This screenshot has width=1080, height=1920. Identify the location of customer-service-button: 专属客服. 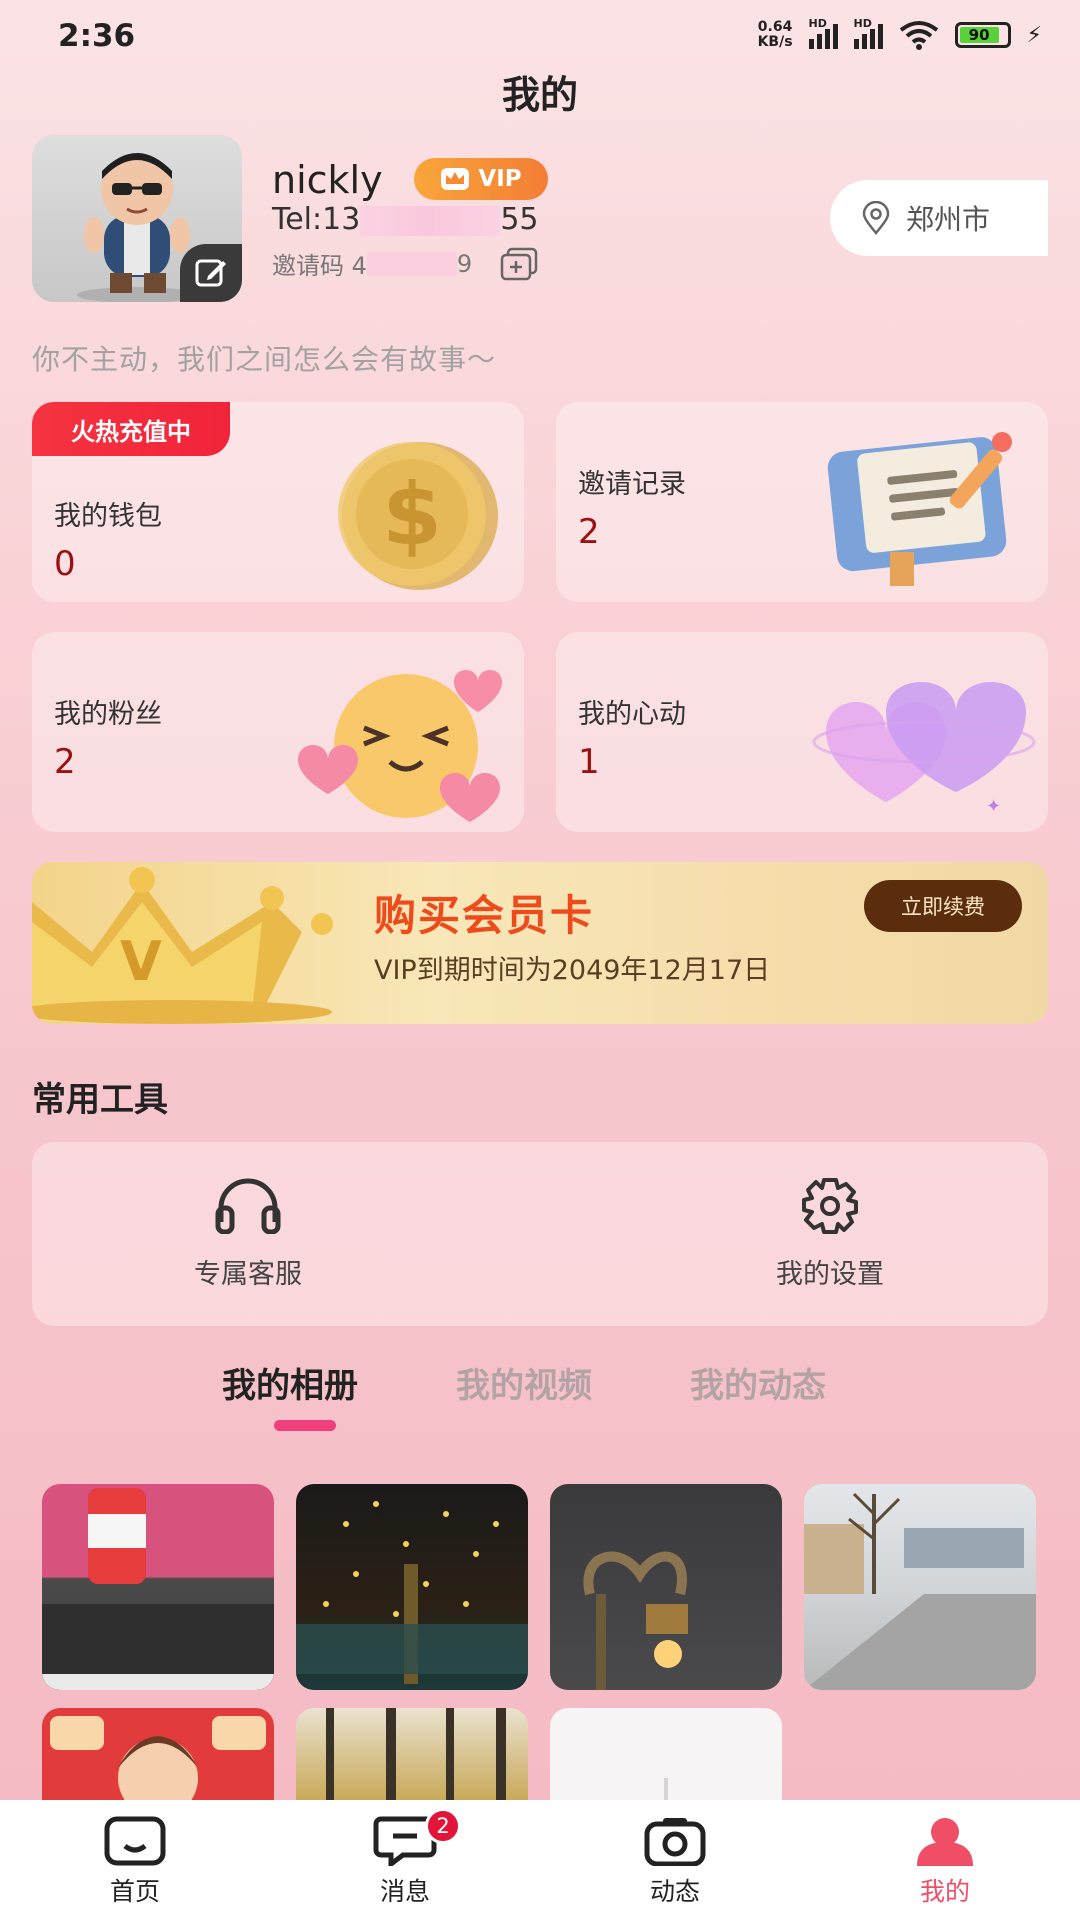
(248, 1234).